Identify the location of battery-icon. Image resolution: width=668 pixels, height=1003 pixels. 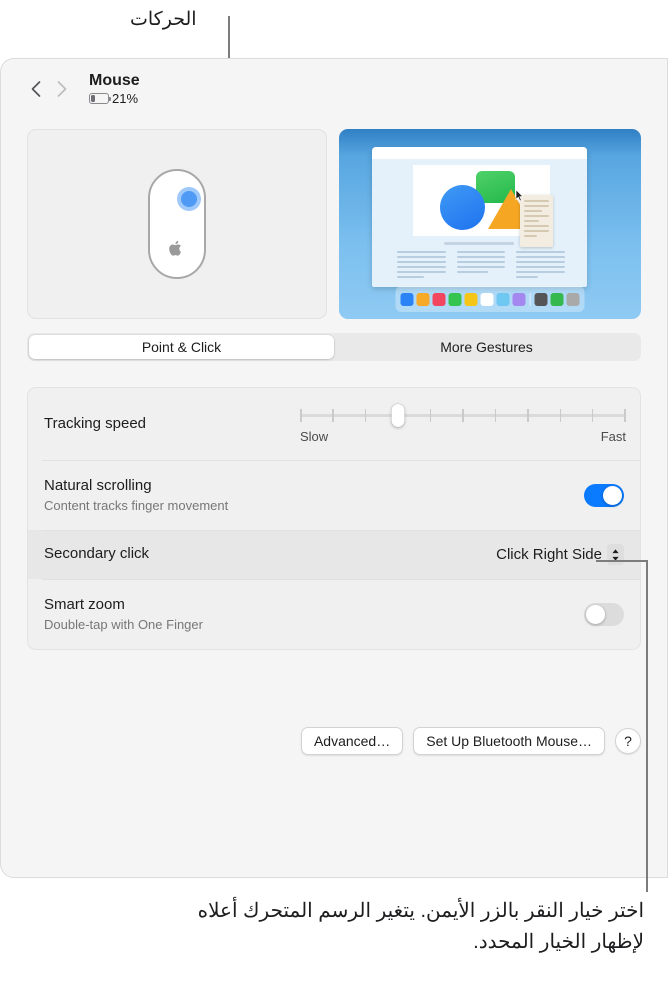
(100, 99).